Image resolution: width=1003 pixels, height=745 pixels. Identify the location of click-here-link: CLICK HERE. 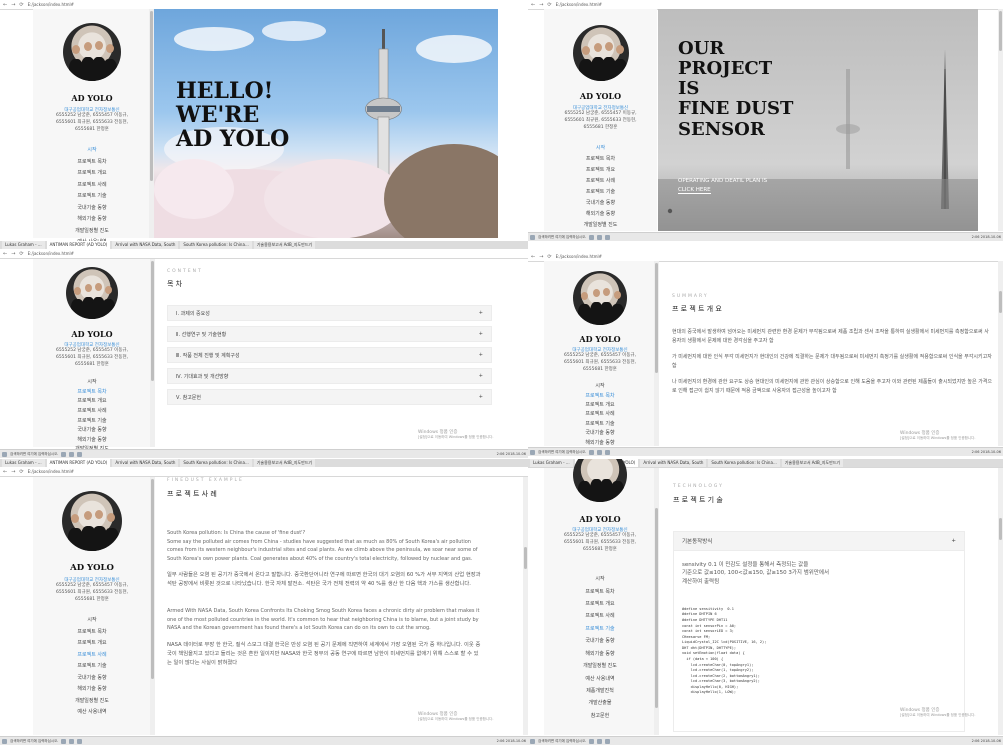
(694, 190).